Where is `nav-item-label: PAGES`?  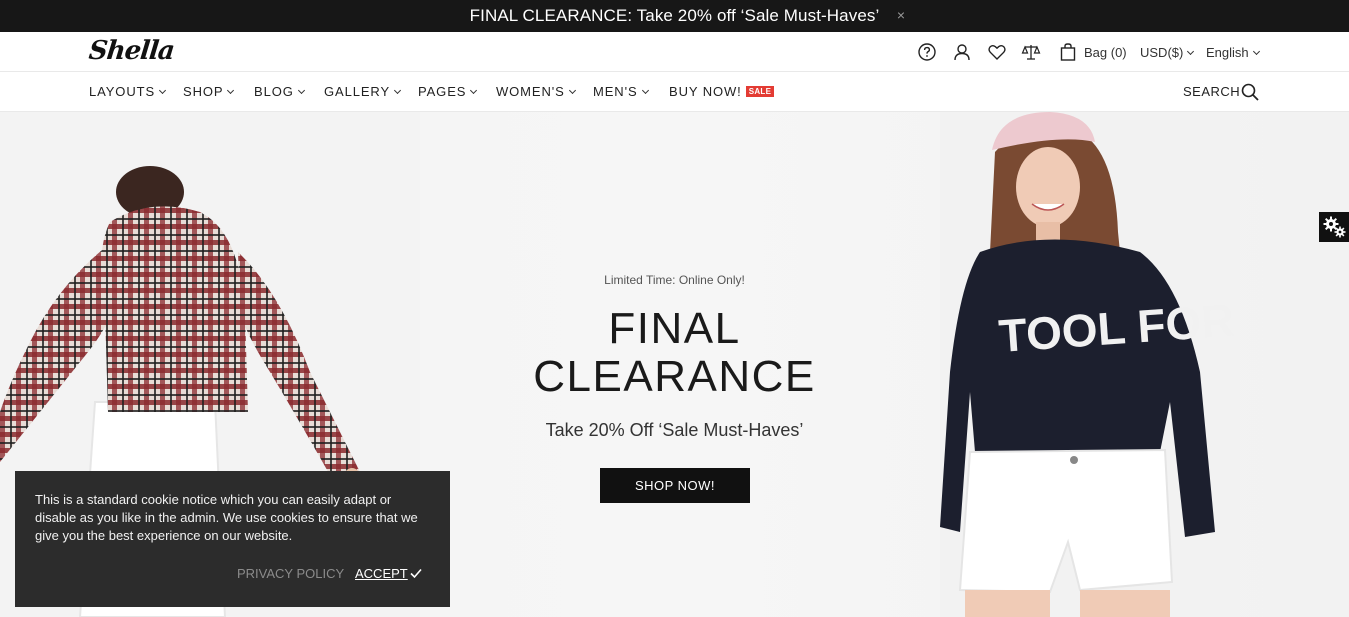
nav-item-label: PAGES is located at coordinates (442, 91).